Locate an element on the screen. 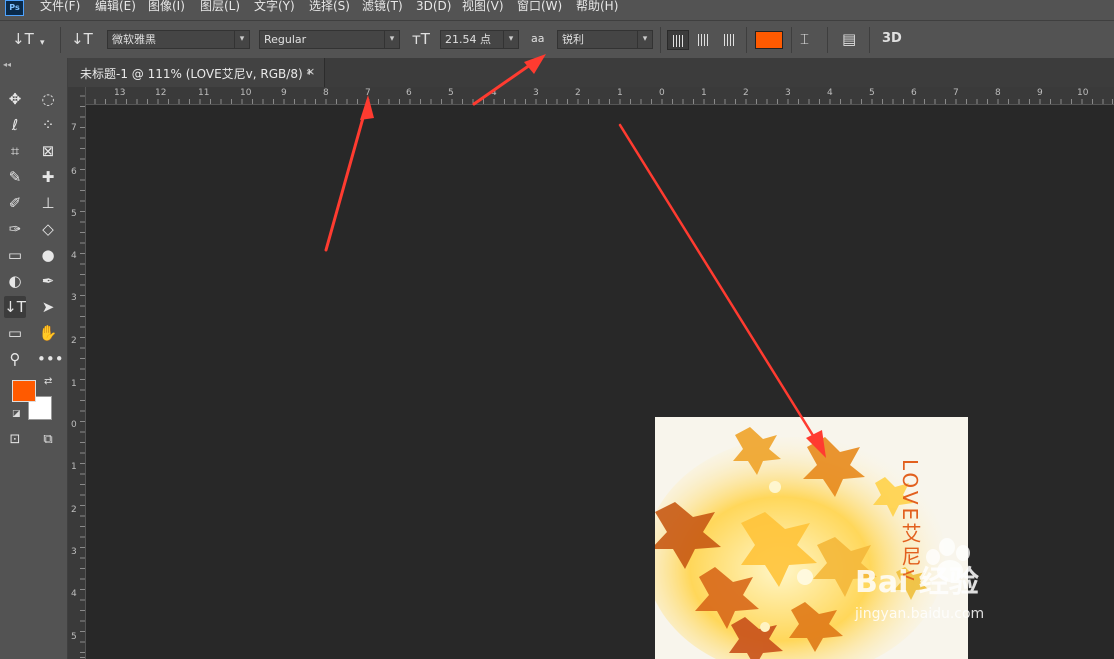  foreground-color-swatch is located at coordinates (24, 391).